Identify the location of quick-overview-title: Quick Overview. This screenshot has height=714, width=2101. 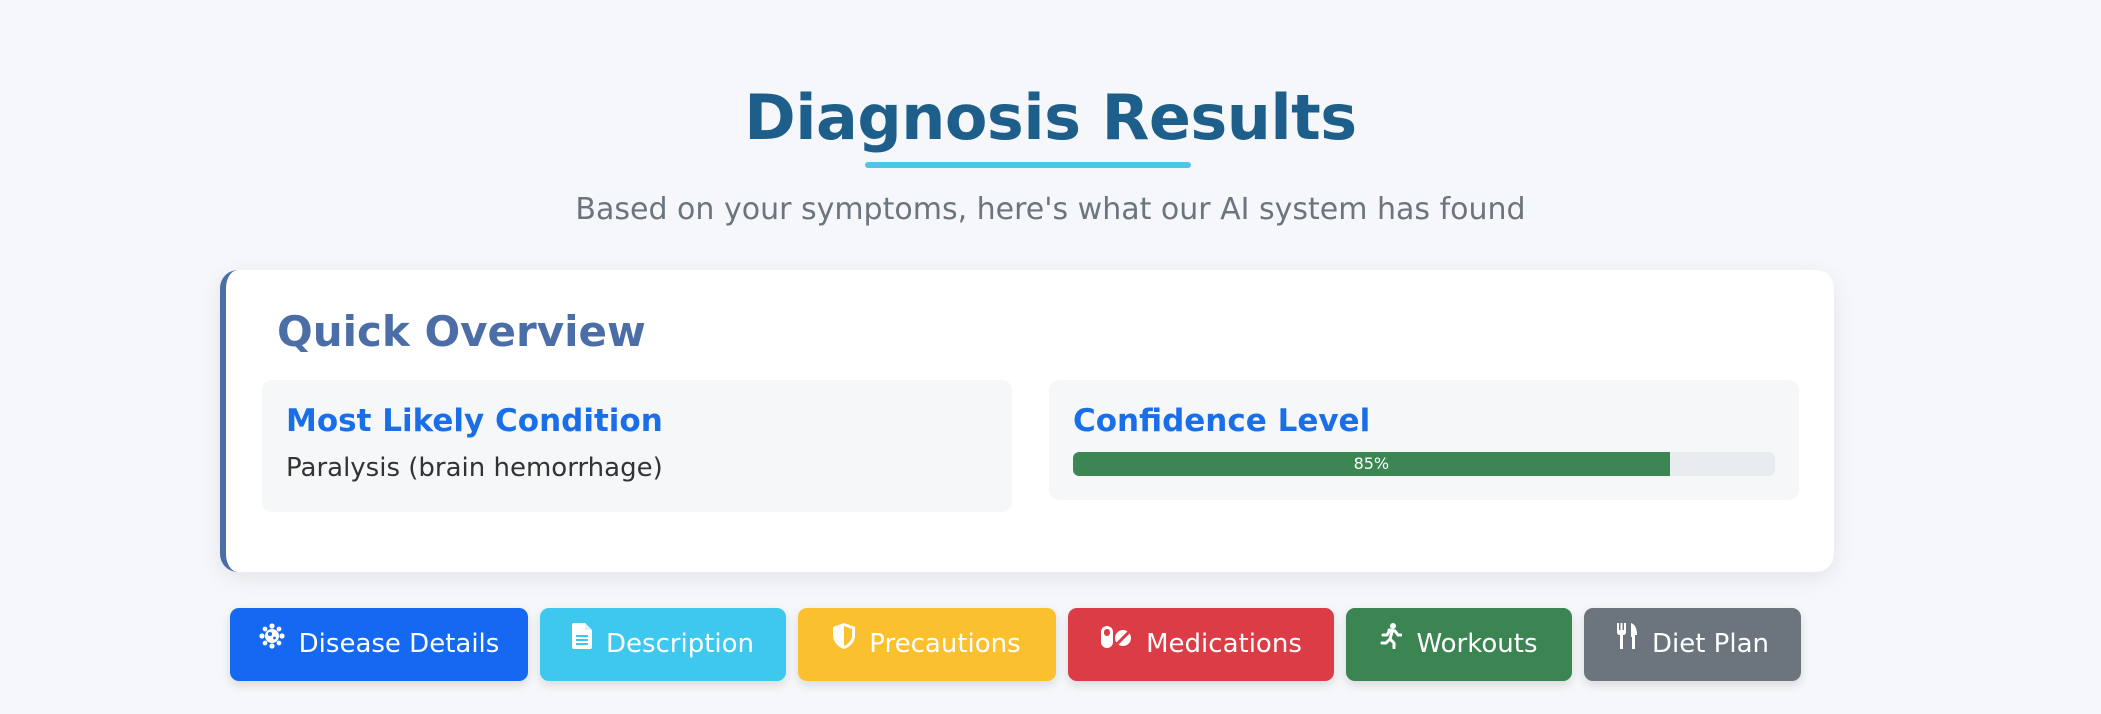
(461, 331).